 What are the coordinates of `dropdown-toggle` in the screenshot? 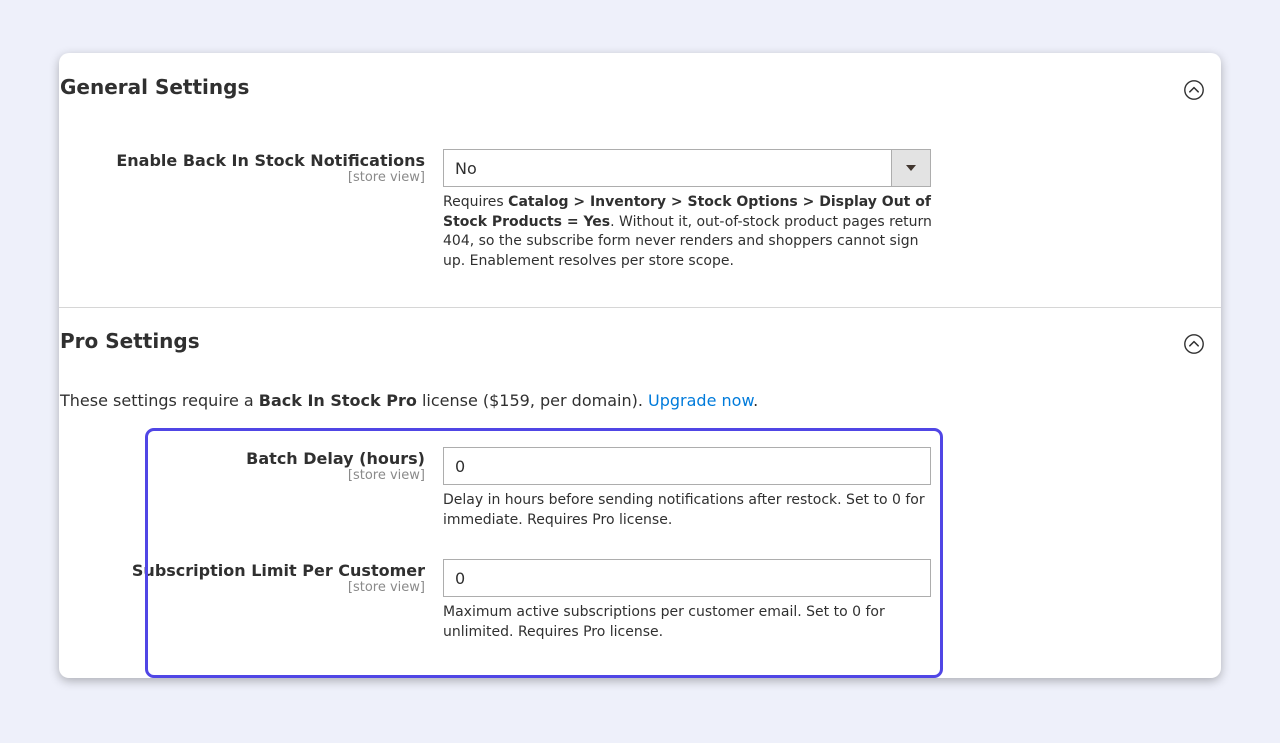 It's located at (910, 168).